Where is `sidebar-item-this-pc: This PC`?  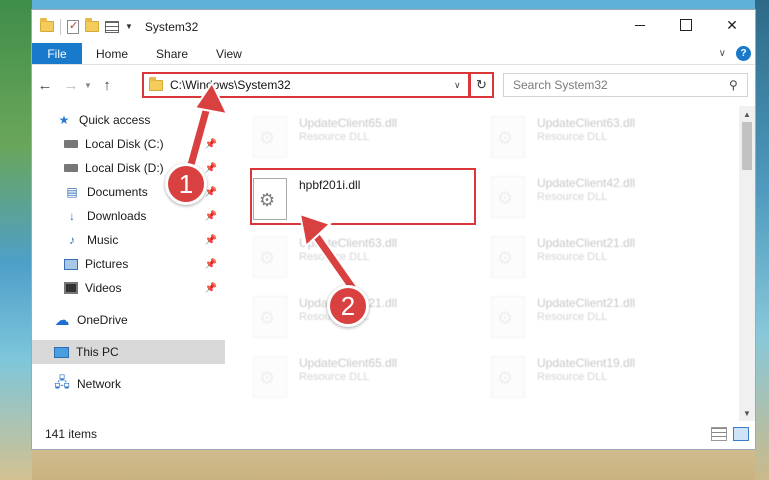
sidebar-item-this-pc: This PC is located at coordinates (128, 352).